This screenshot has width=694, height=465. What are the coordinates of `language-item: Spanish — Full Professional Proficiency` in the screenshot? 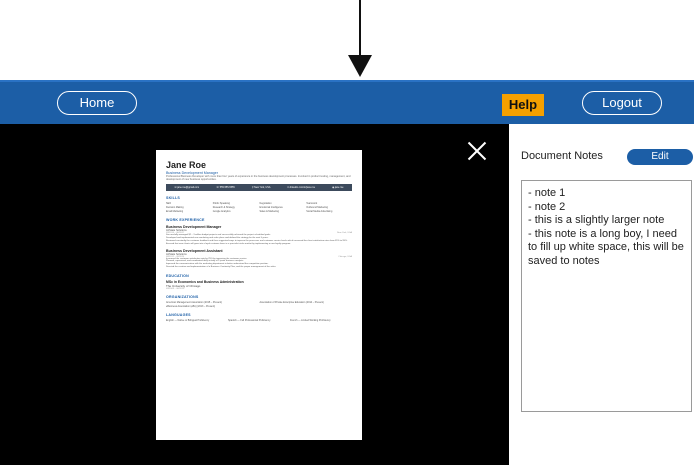 It's located at (249, 320).